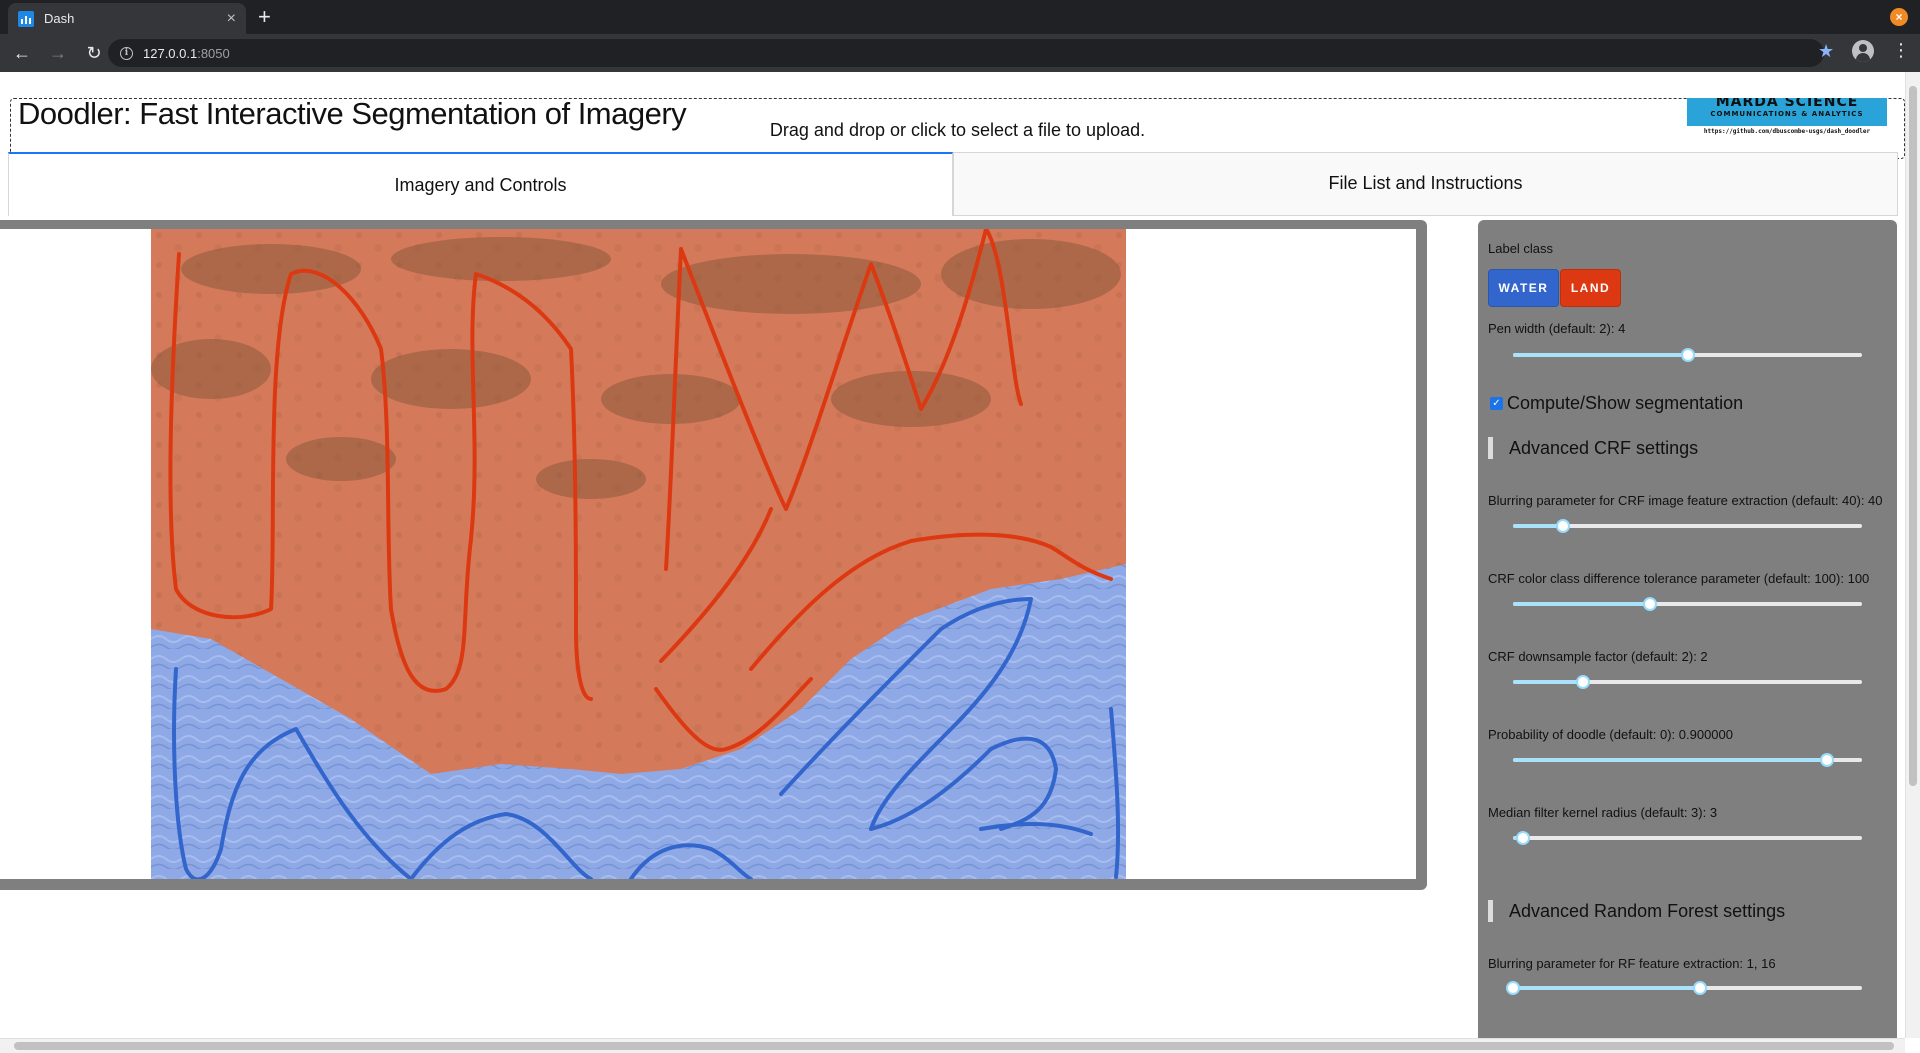  Describe the element at coordinates (231, 18) in the screenshot. I see `tab-close-icon: ×` at that location.